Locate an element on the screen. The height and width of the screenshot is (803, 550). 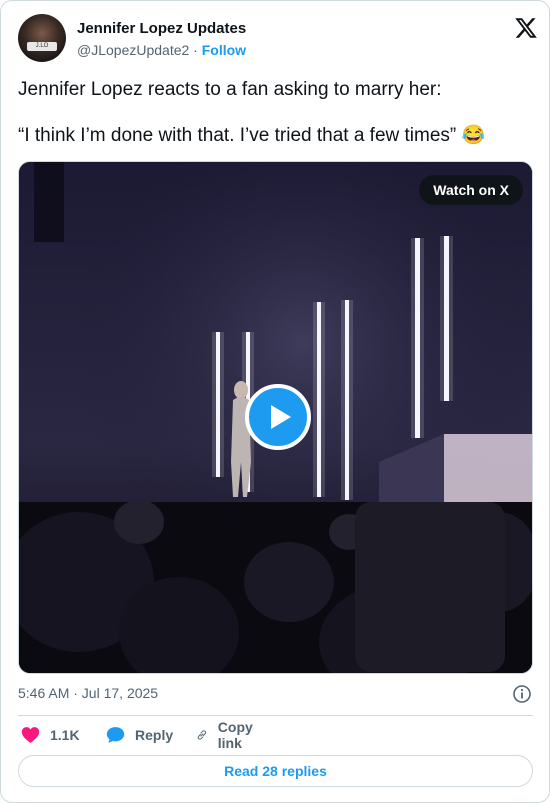
x-logo-icon is located at coordinates (526, 28).